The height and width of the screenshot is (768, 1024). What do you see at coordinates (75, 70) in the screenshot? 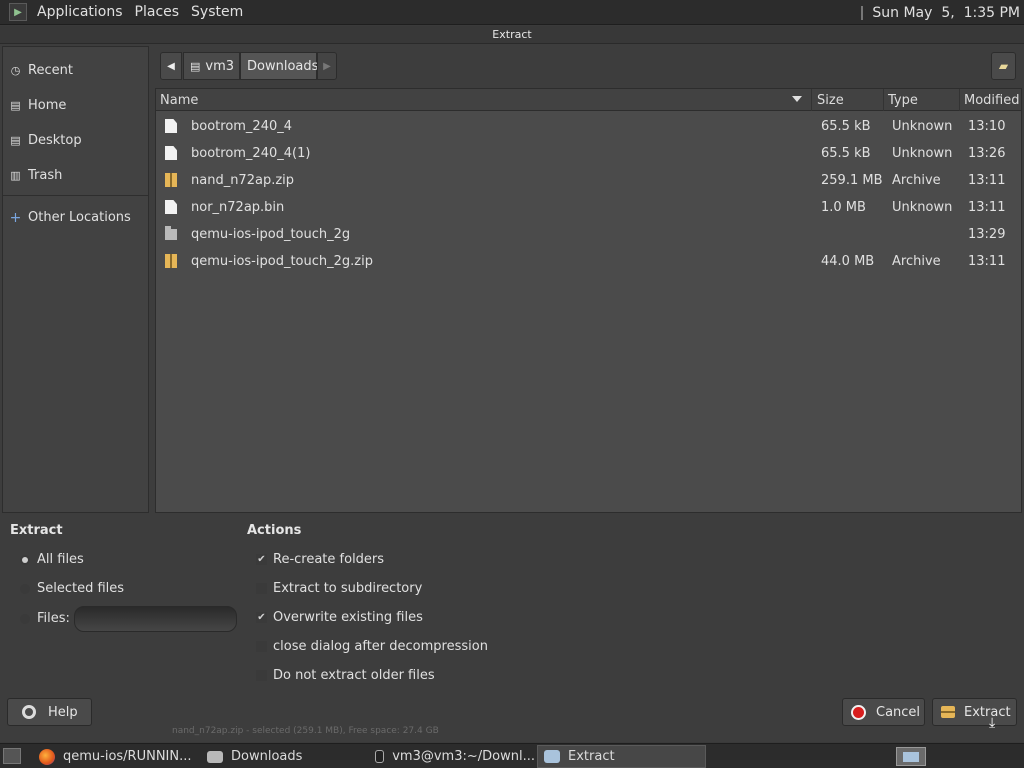
I see `sidebar-item-recent: ◷ Recent` at bounding box center [75, 70].